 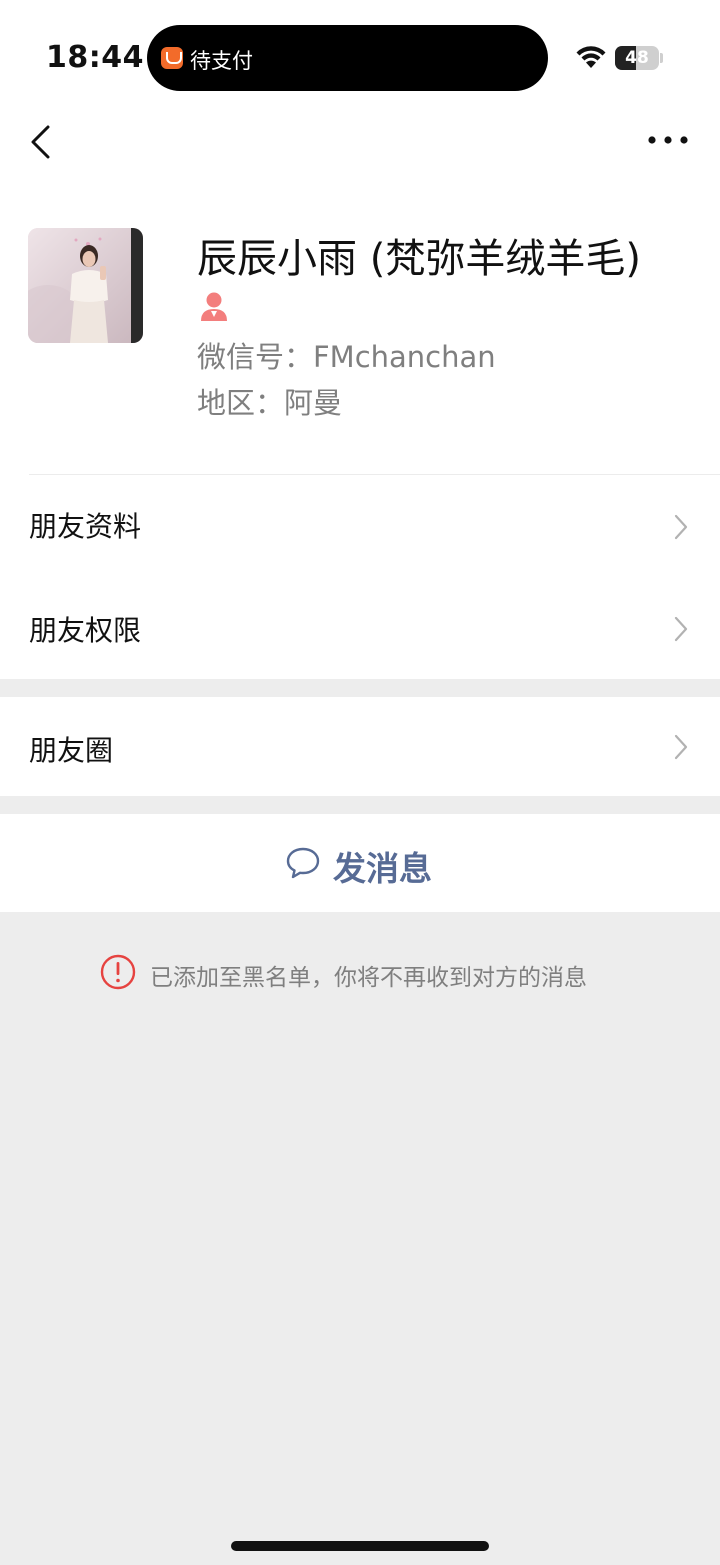 I want to click on app-icon, so click(x=172, y=58).